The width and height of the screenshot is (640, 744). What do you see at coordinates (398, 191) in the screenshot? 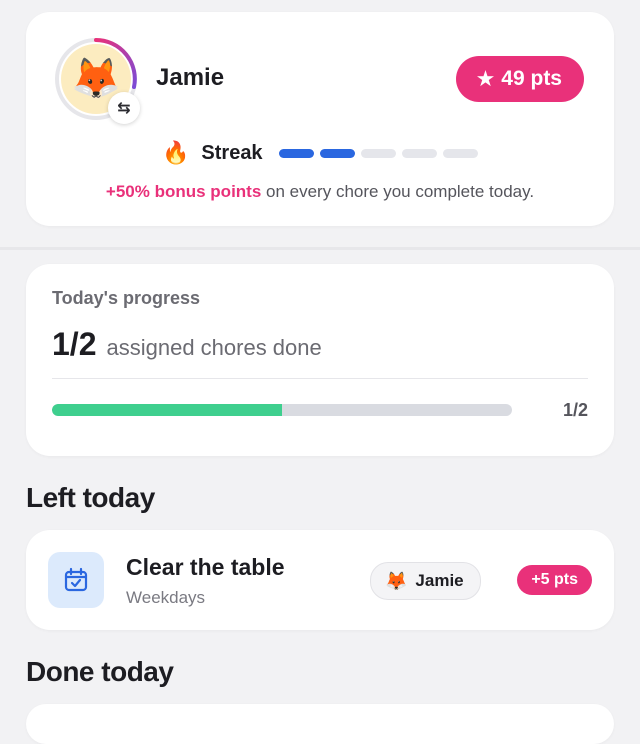
I see `bonus-rest: on every chore you complete today.` at bounding box center [398, 191].